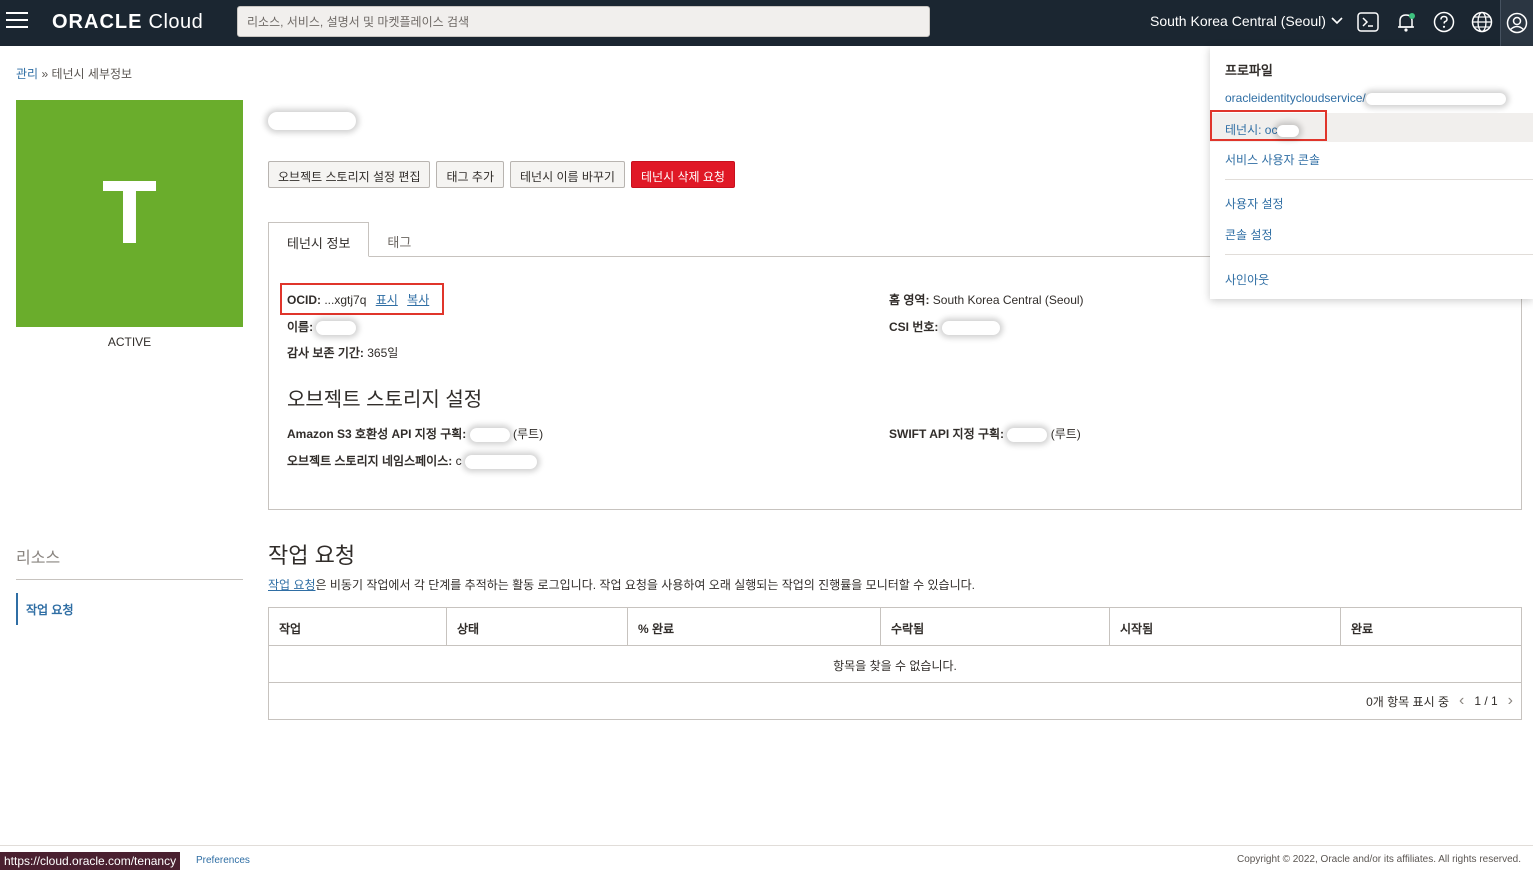 This screenshot has height=870, width=1533. I want to click on rename-tenancy-button: 테넌시 이름 바꾸기, so click(567, 174).